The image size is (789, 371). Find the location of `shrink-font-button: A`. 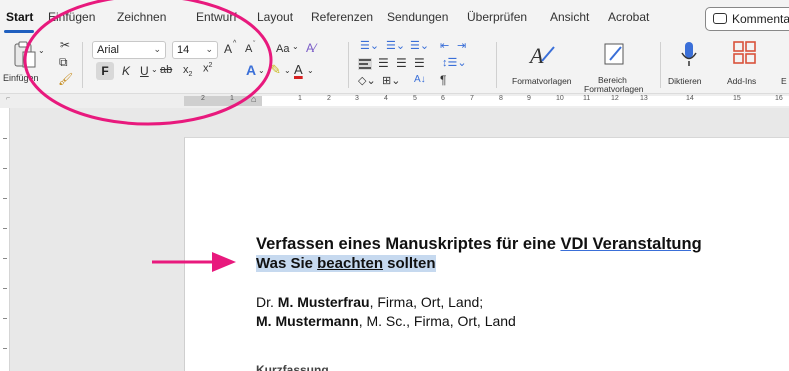

shrink-font-button: A is located at coordinates (248, 49).